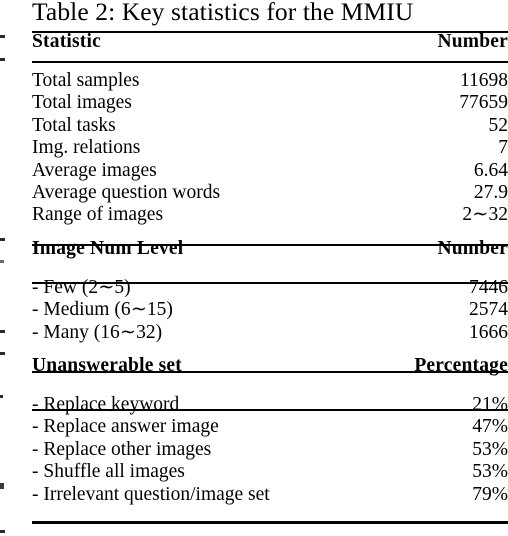 This screenshot has width=508, height=536. What do you see at coordinates (102, 310) in the screenshot?
I see `row-label: - Medium (6∼15)` at bounding box center [102, 310].